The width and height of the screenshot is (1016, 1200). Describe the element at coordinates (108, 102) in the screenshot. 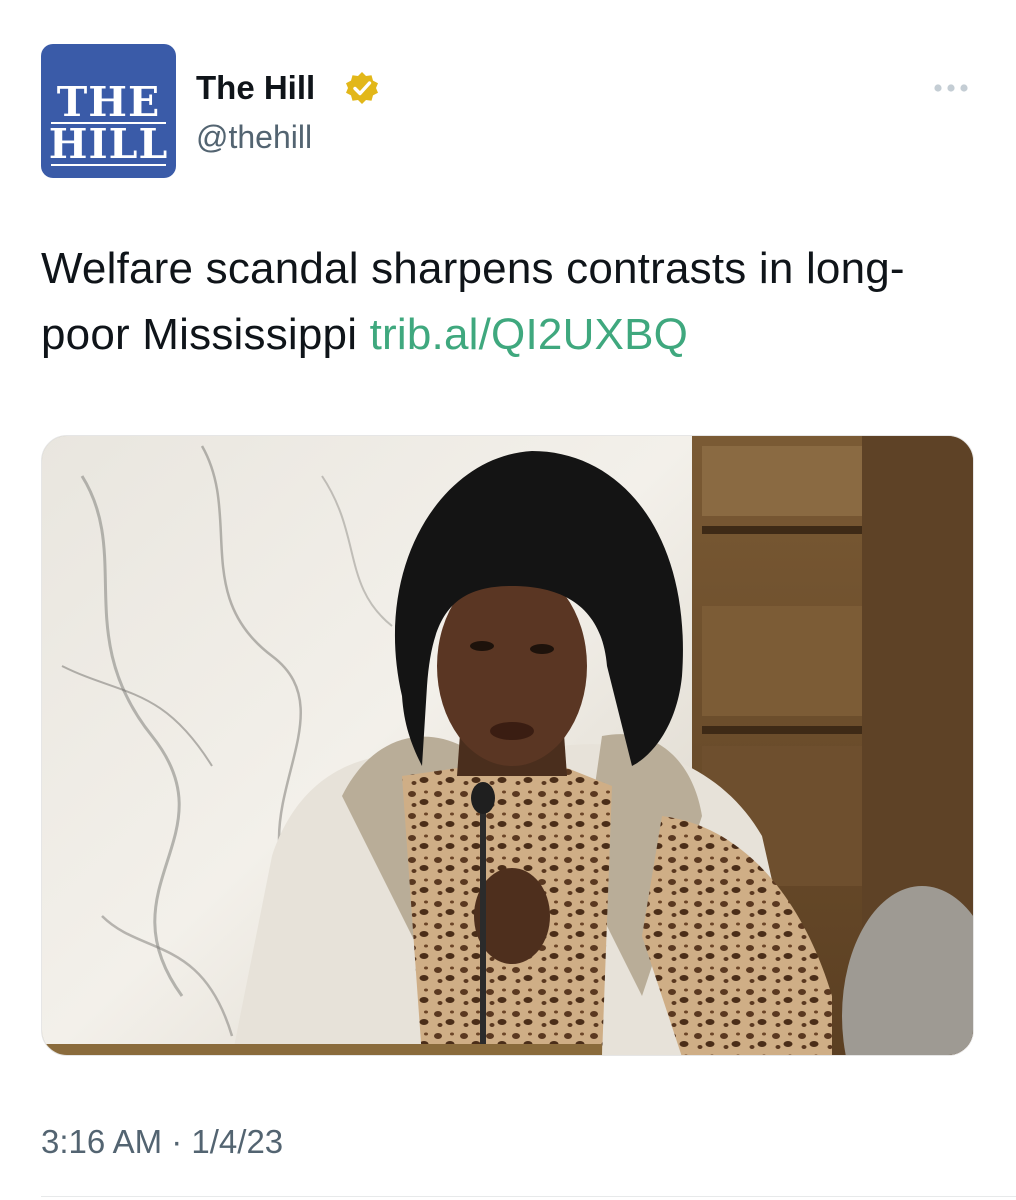

I see `avatar-logo-text-line1: THE` at that location.